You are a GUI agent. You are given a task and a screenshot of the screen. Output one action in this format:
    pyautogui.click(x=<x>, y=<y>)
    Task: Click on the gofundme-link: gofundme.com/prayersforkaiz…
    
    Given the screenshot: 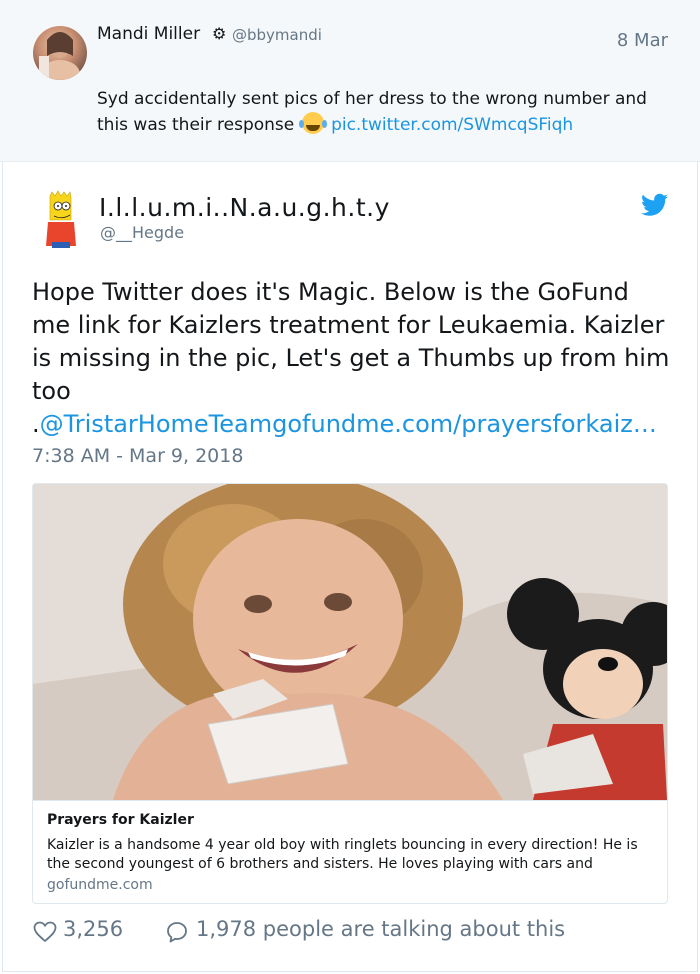 What is the action you would take?
    pyautogui.click(x=464, y=424)
    